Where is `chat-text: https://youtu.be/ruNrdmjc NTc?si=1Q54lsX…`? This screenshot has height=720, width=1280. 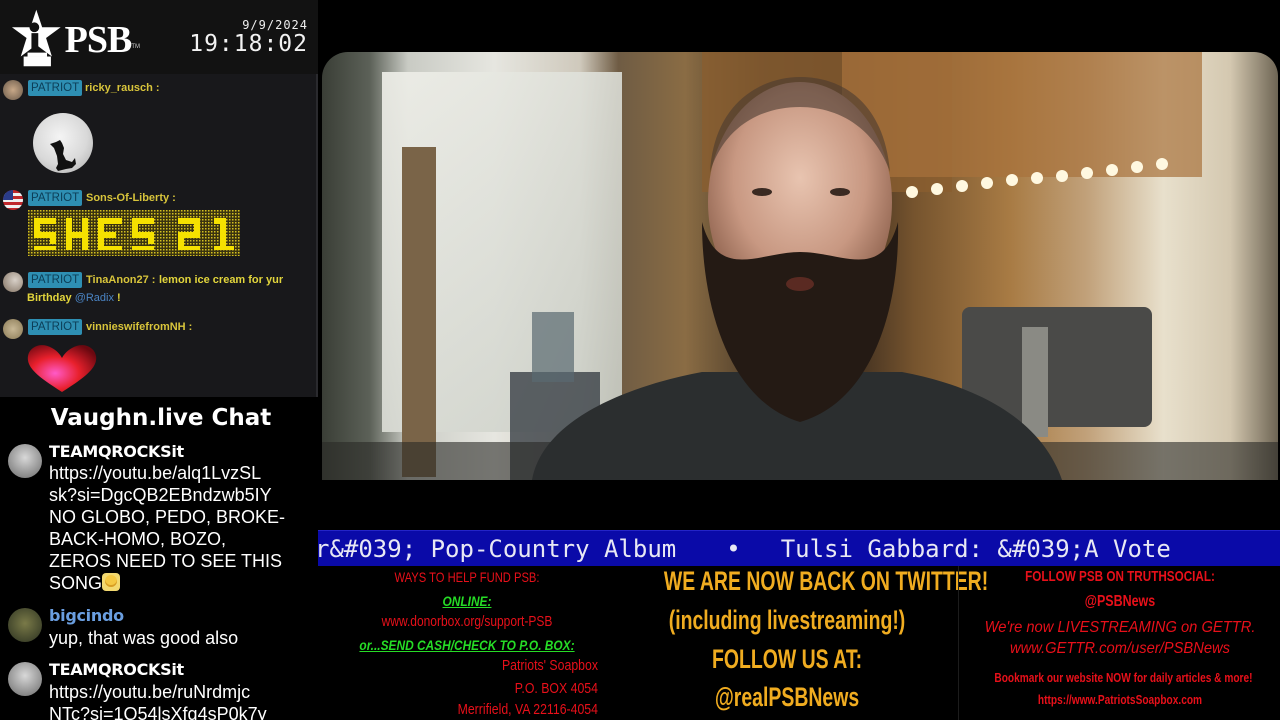 chat-text: https://youtu.be/ruNrdmjc NTc?si=1Q54lsX… is located at coordinates (158, 701).